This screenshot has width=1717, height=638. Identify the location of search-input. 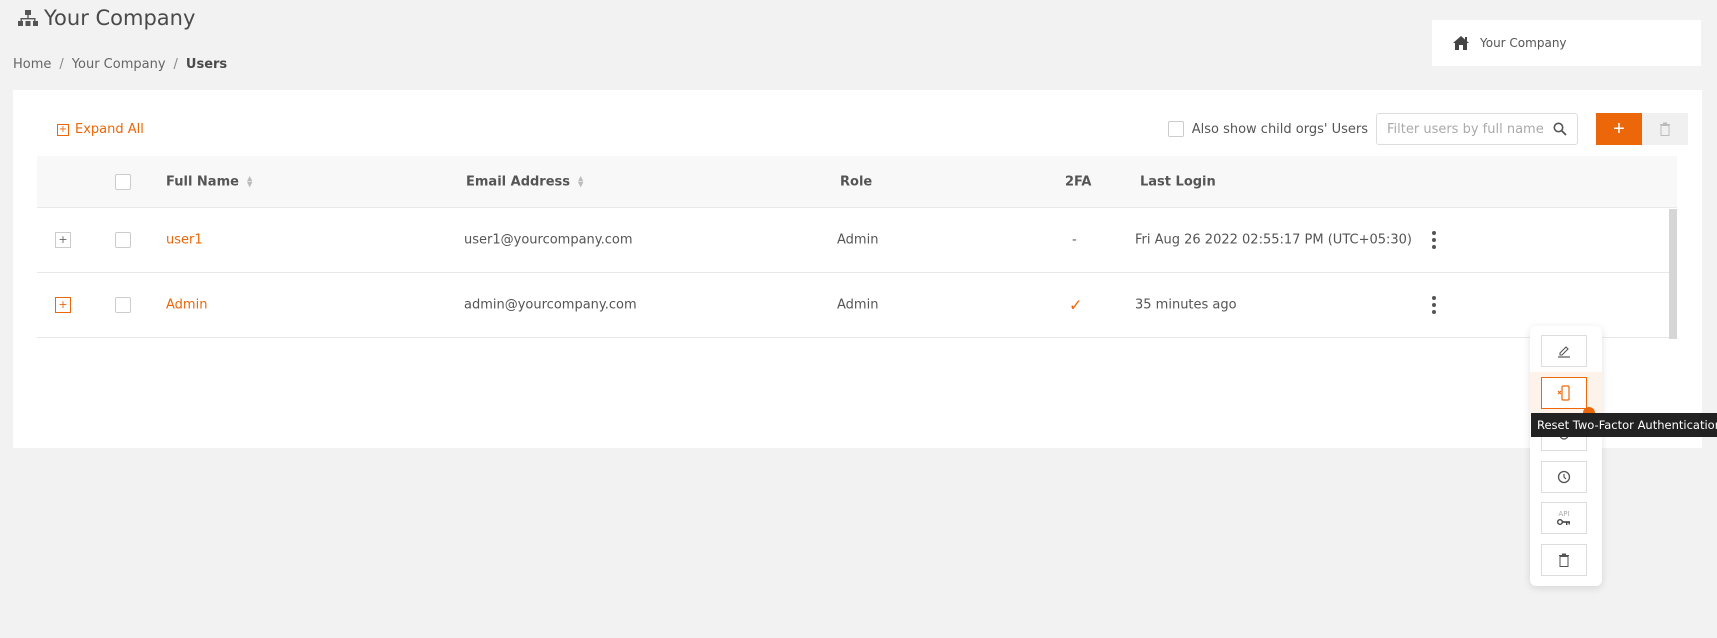
(1470, 129).